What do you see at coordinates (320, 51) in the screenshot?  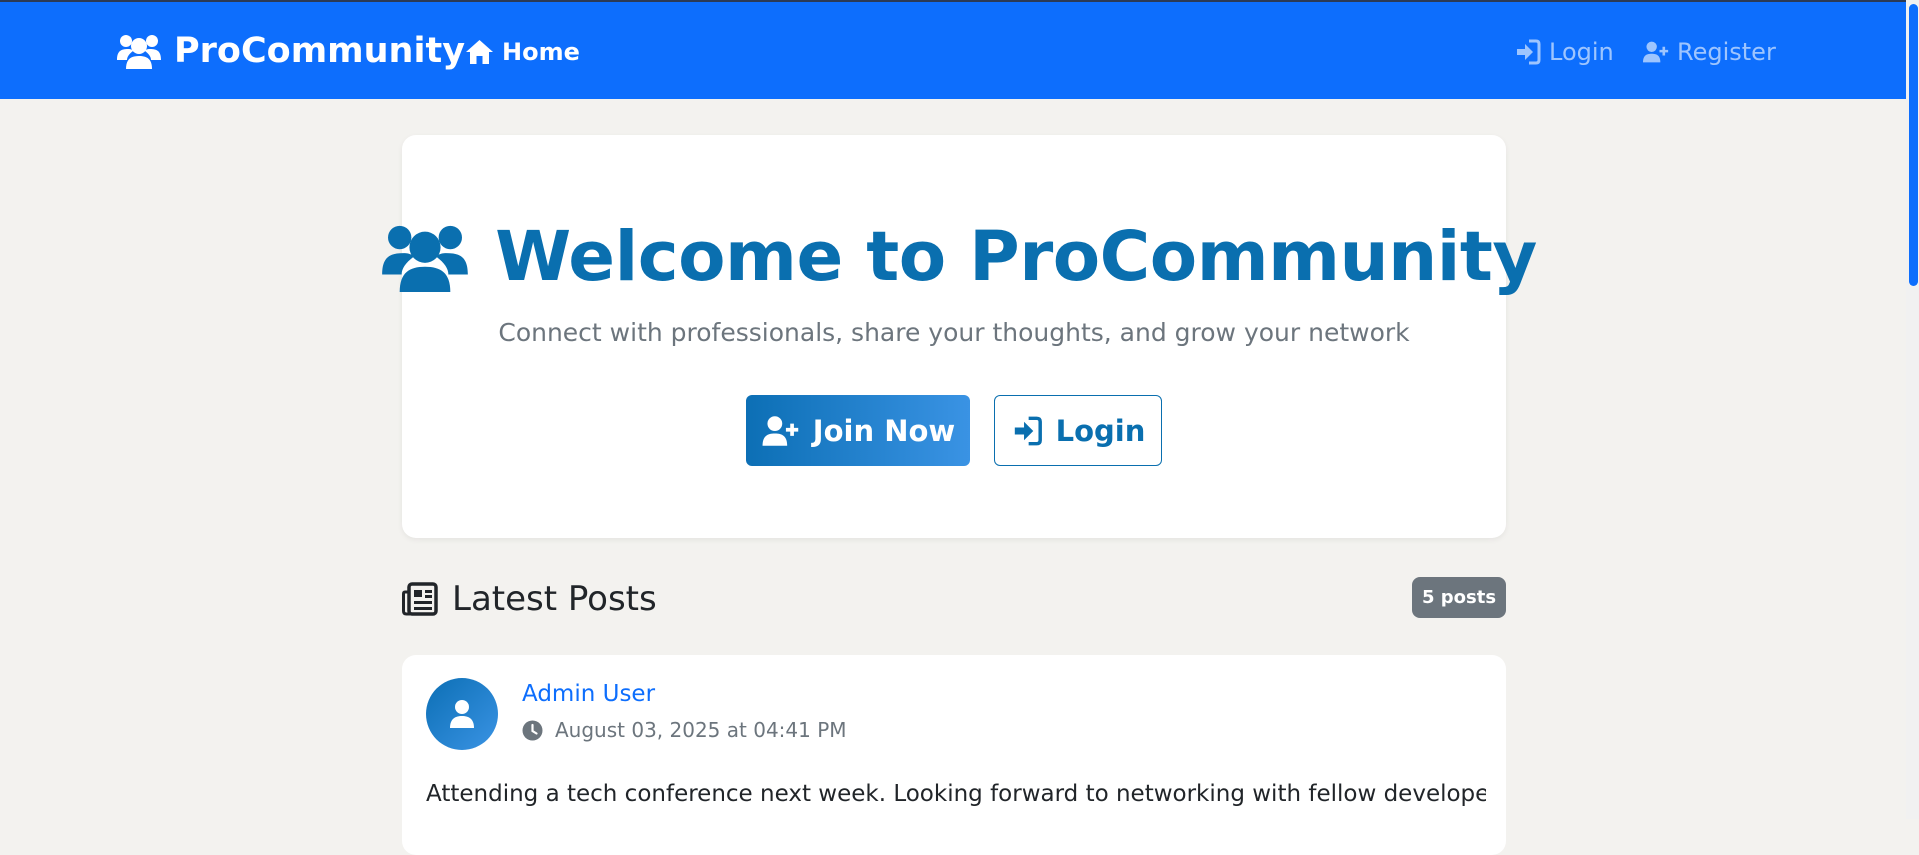 I see `brand-name: ProCommunity` at bounding box center [320, 51].